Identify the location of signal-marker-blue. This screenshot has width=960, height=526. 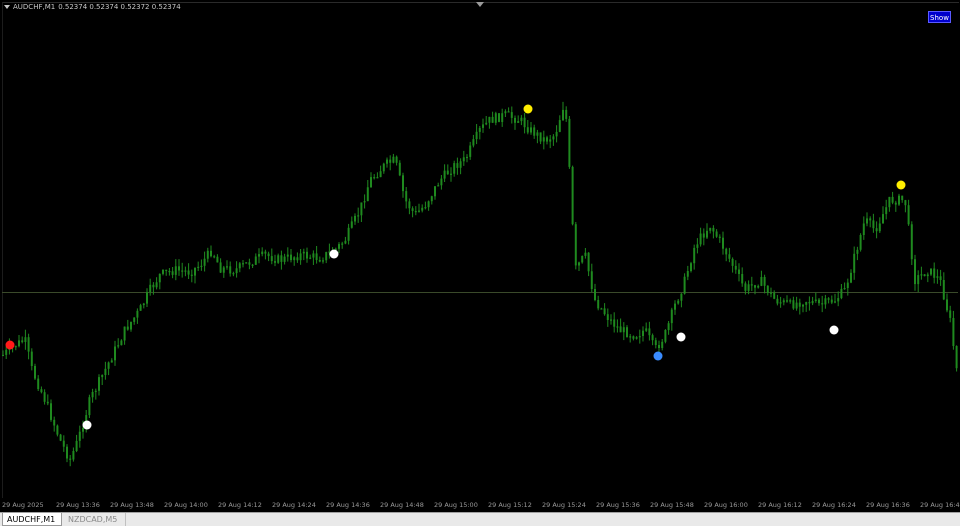
(658, 356).